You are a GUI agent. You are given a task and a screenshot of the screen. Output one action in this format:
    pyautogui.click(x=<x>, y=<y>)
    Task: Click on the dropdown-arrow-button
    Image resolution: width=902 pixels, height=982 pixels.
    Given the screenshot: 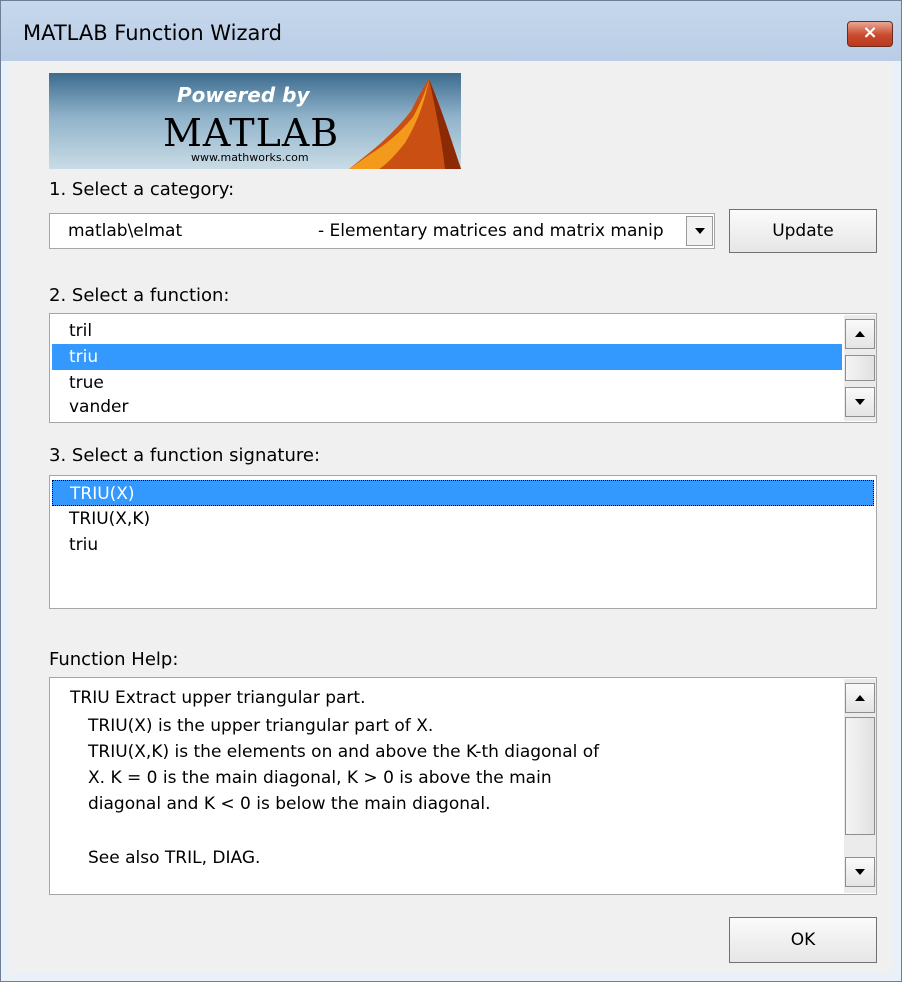 What is the action you would take?
    pyautogui.click(x=699, y=231)
    